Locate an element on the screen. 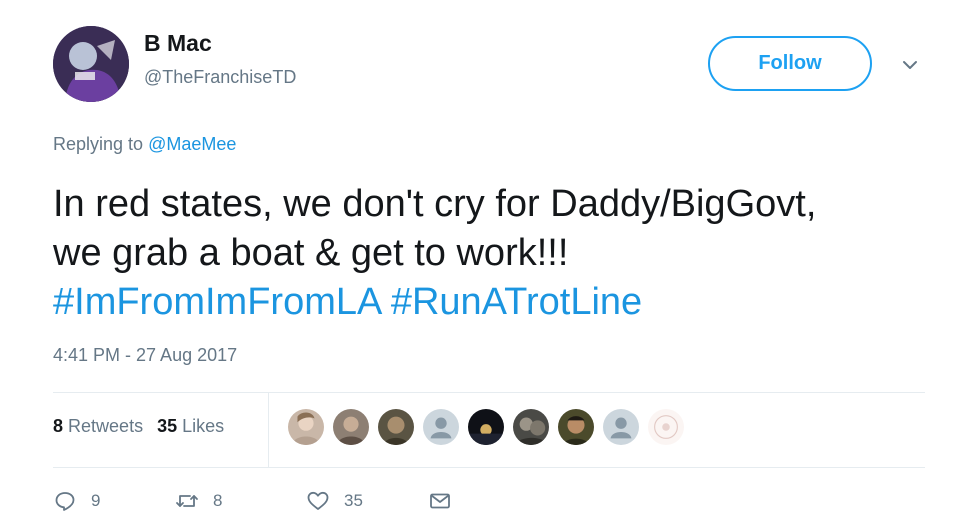  engagement-stats: 8 Retweets 35 Likes is located at coordinates (138, 426).